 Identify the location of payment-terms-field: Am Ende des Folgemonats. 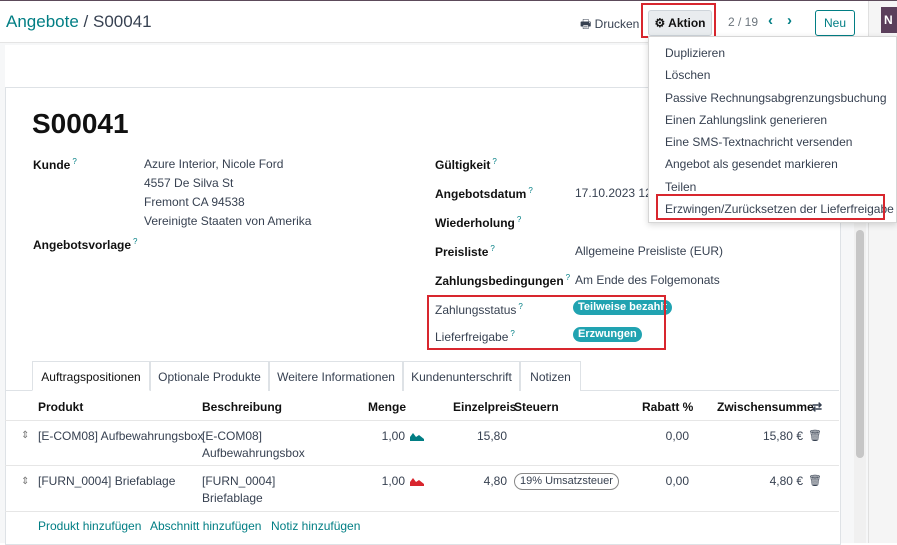
(647, 280).